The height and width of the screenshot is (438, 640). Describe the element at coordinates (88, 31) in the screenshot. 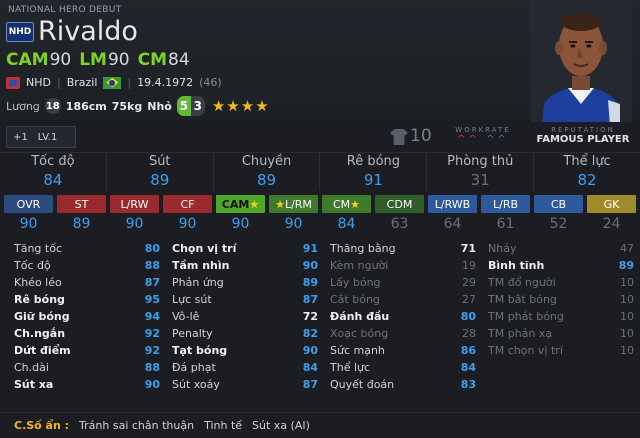

I see `player-name: Rivaldo` at that location.